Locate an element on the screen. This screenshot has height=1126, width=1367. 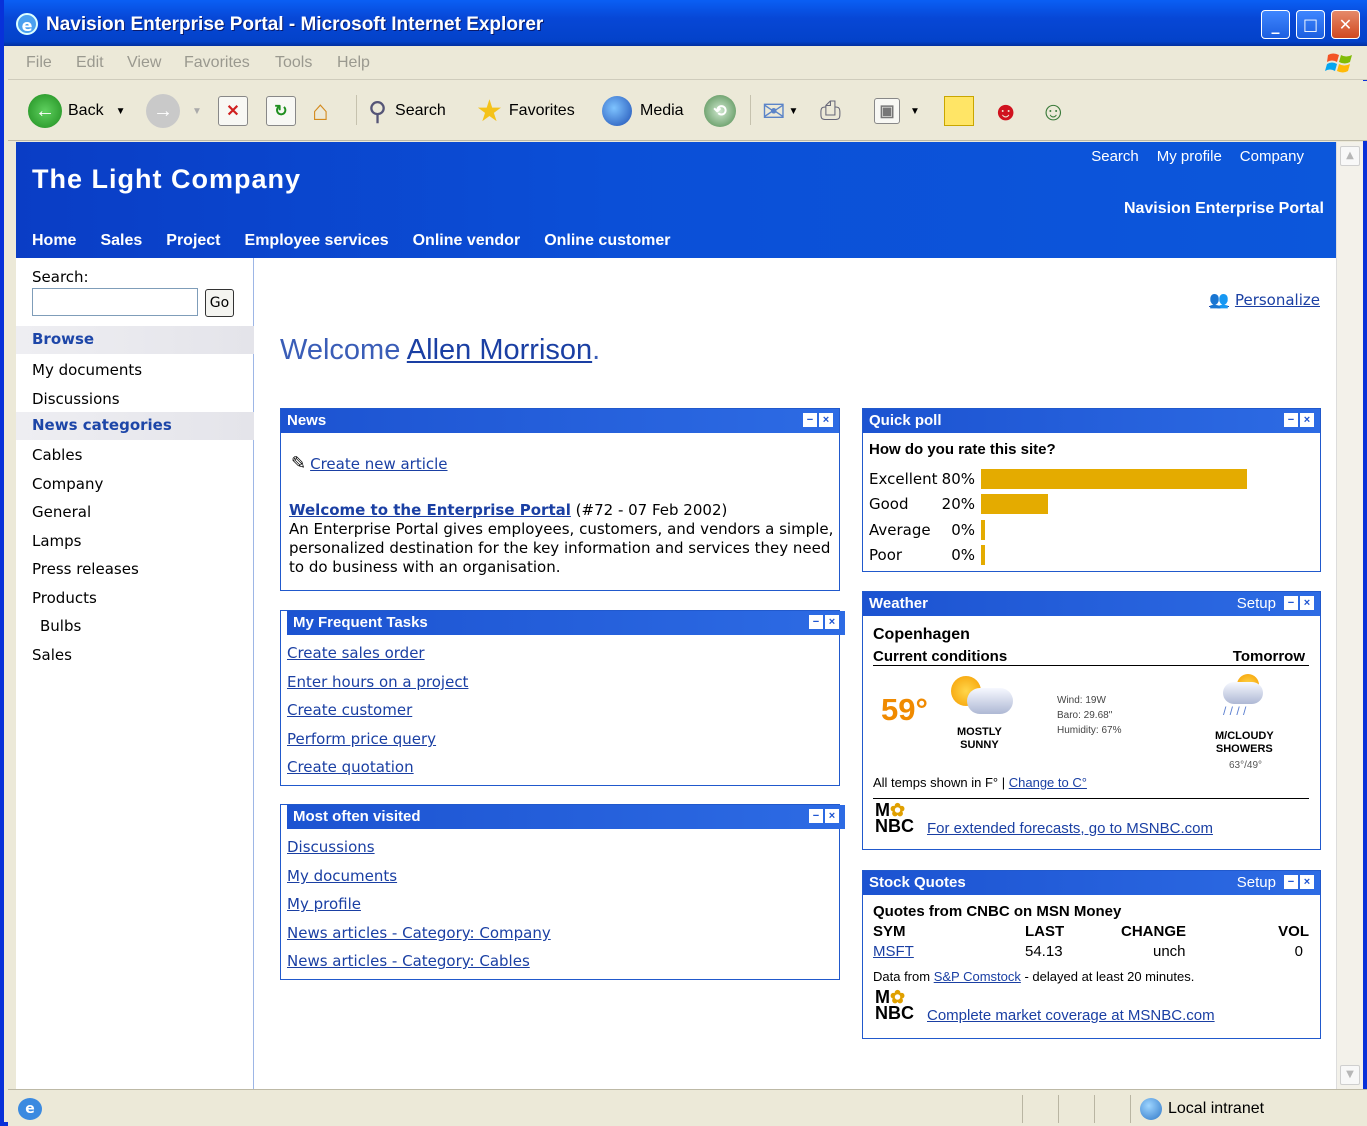
top-link-company: Company is located at coordinates (1272, 156).